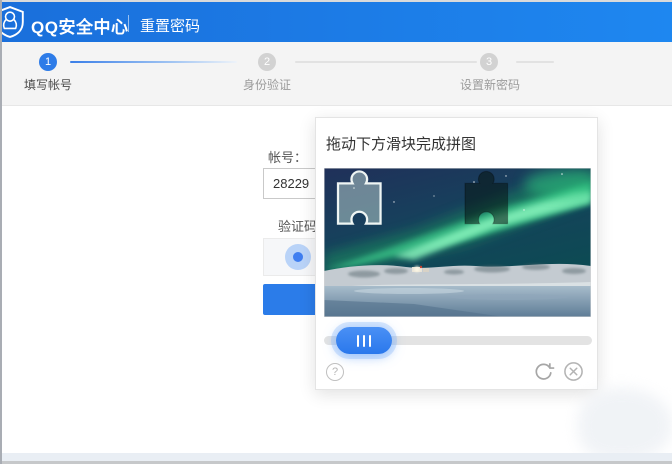  I want to click on app-header: QQ安全中心 重置密码, so click(336, 22).